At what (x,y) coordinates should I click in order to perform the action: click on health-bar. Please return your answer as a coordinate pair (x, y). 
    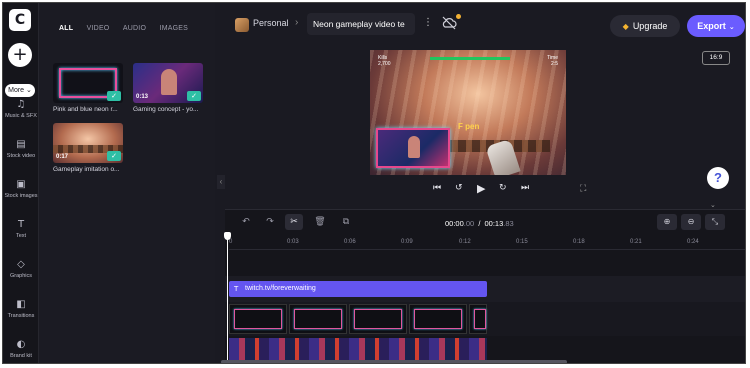
    Looking at the image, I should click on (470, 58).